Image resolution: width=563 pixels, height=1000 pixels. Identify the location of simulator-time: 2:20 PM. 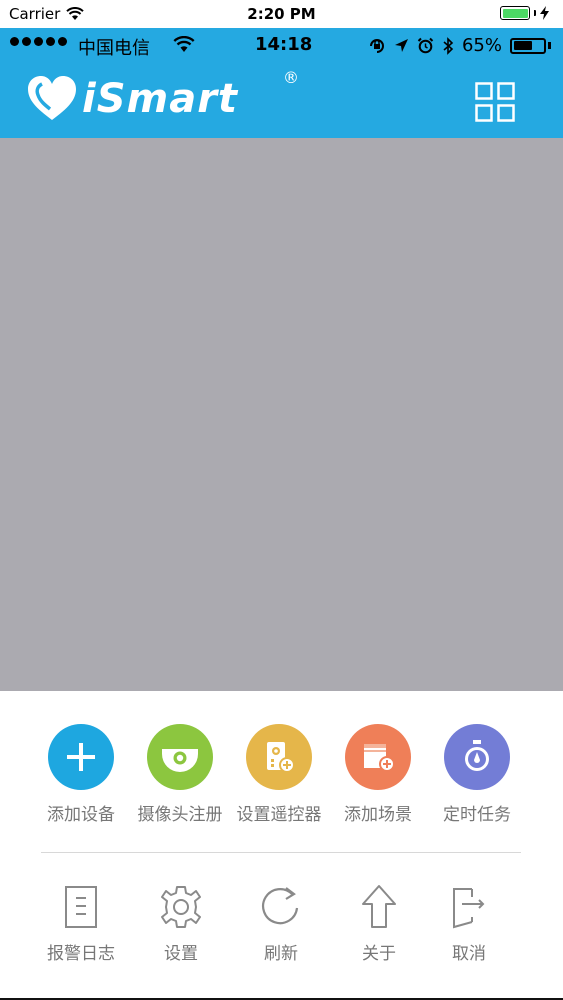
(281, 14).